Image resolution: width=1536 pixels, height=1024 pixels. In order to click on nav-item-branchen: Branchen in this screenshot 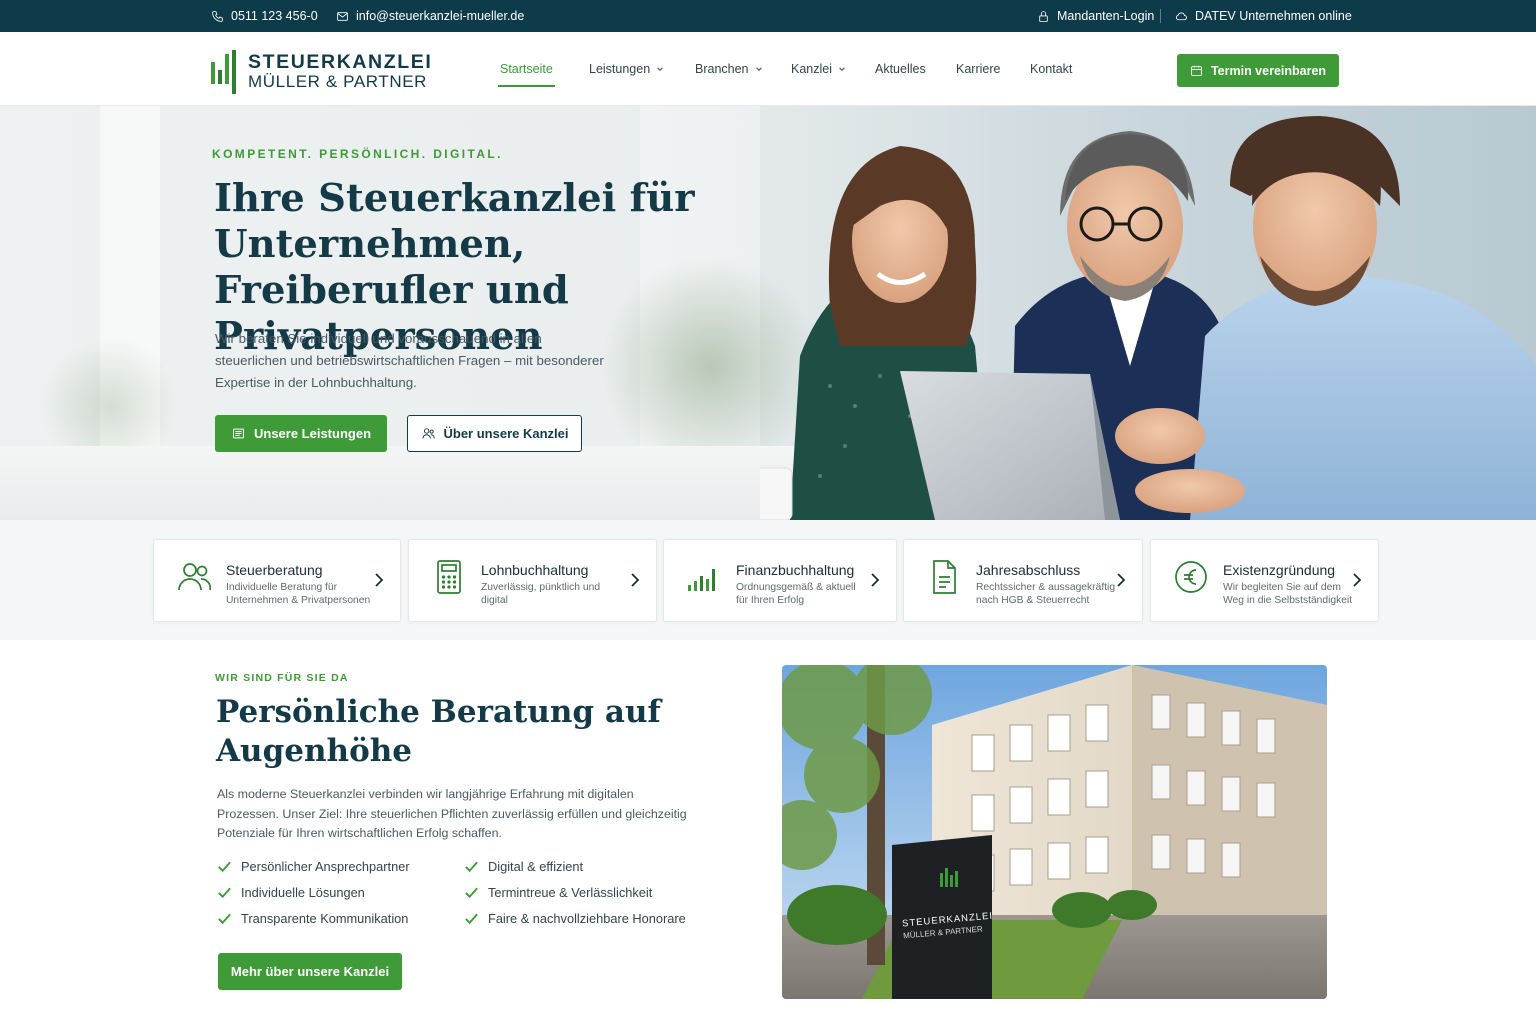, I will do `click(729, 69)`.